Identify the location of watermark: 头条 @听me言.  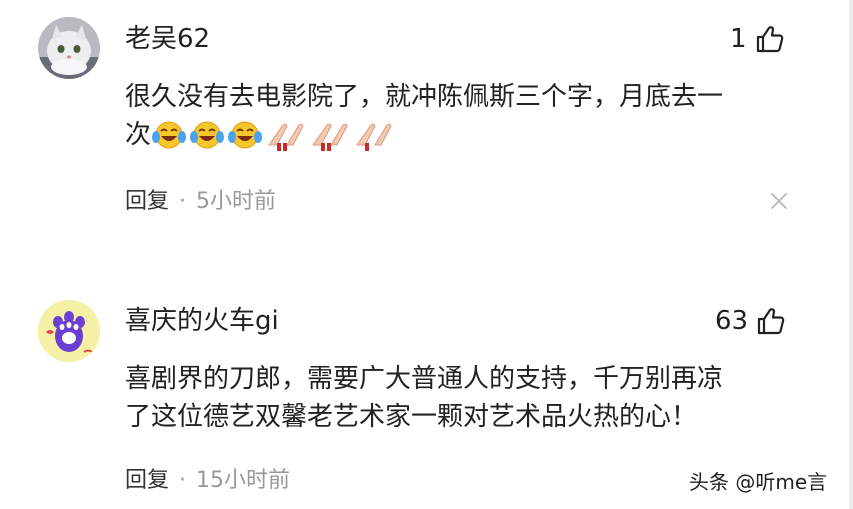
(758, 482).